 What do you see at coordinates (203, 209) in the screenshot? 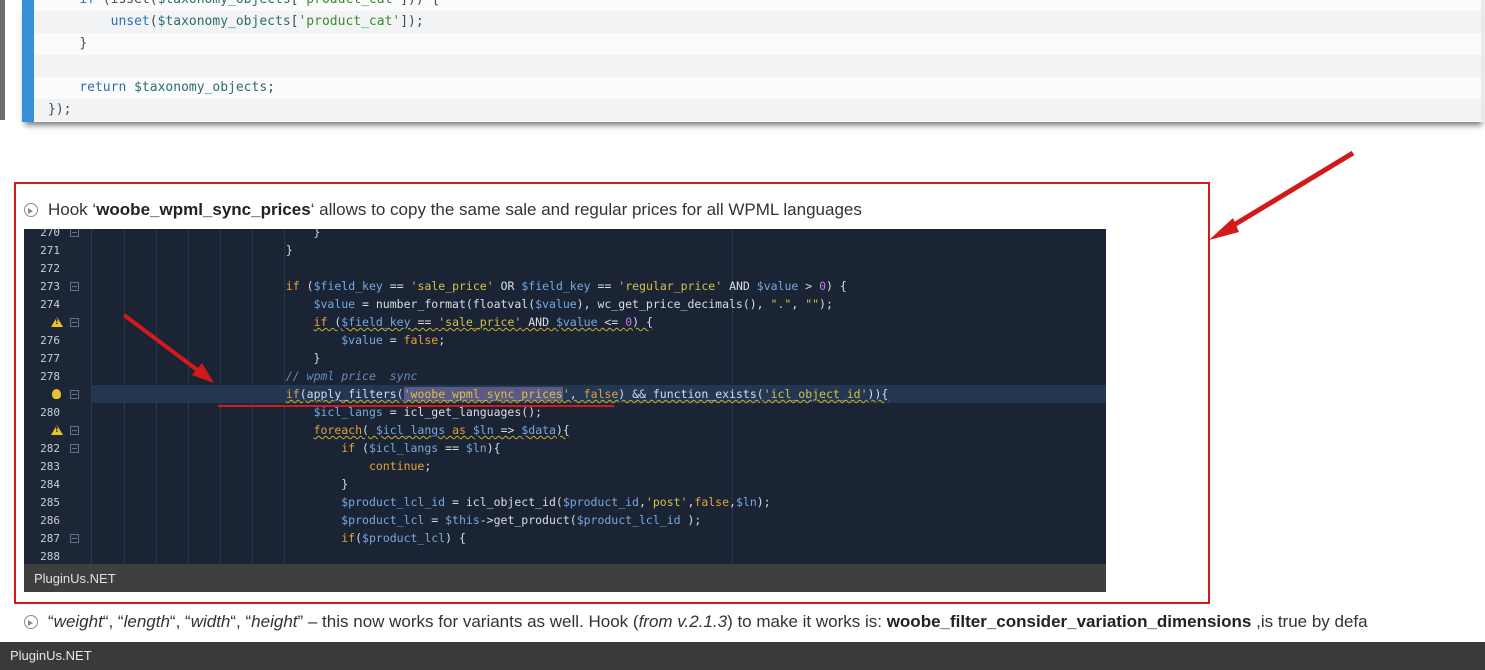
I see `hook-name: woobe_wpml_sync_prices` at bounding box center [203, 209].